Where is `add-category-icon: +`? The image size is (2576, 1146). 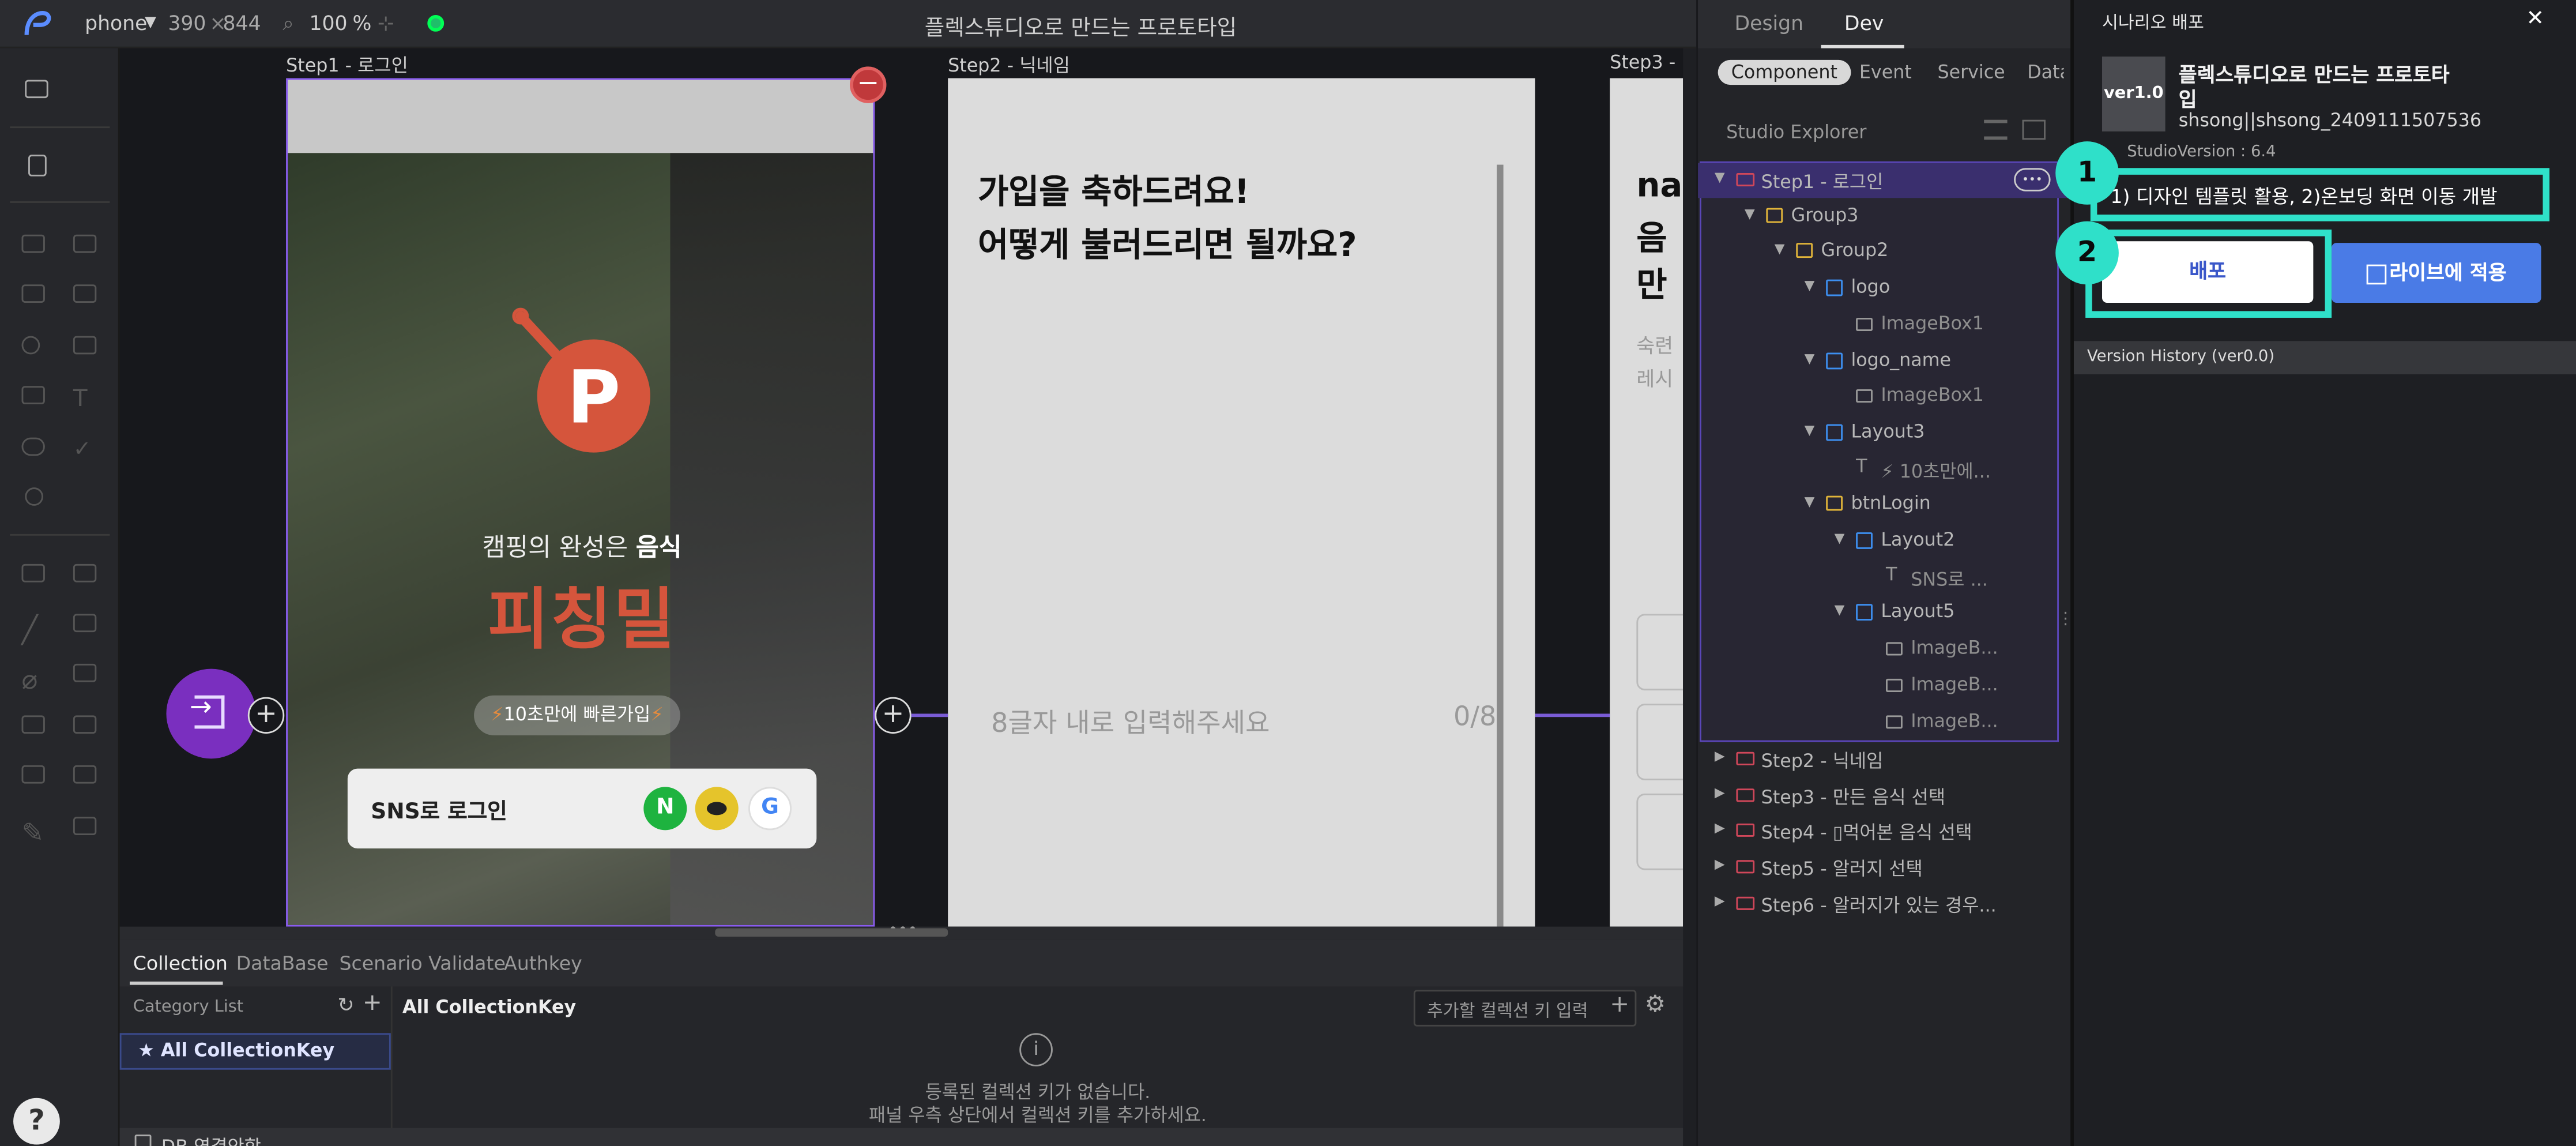
add-category-icon: + is located at coordinates (372, 1003).